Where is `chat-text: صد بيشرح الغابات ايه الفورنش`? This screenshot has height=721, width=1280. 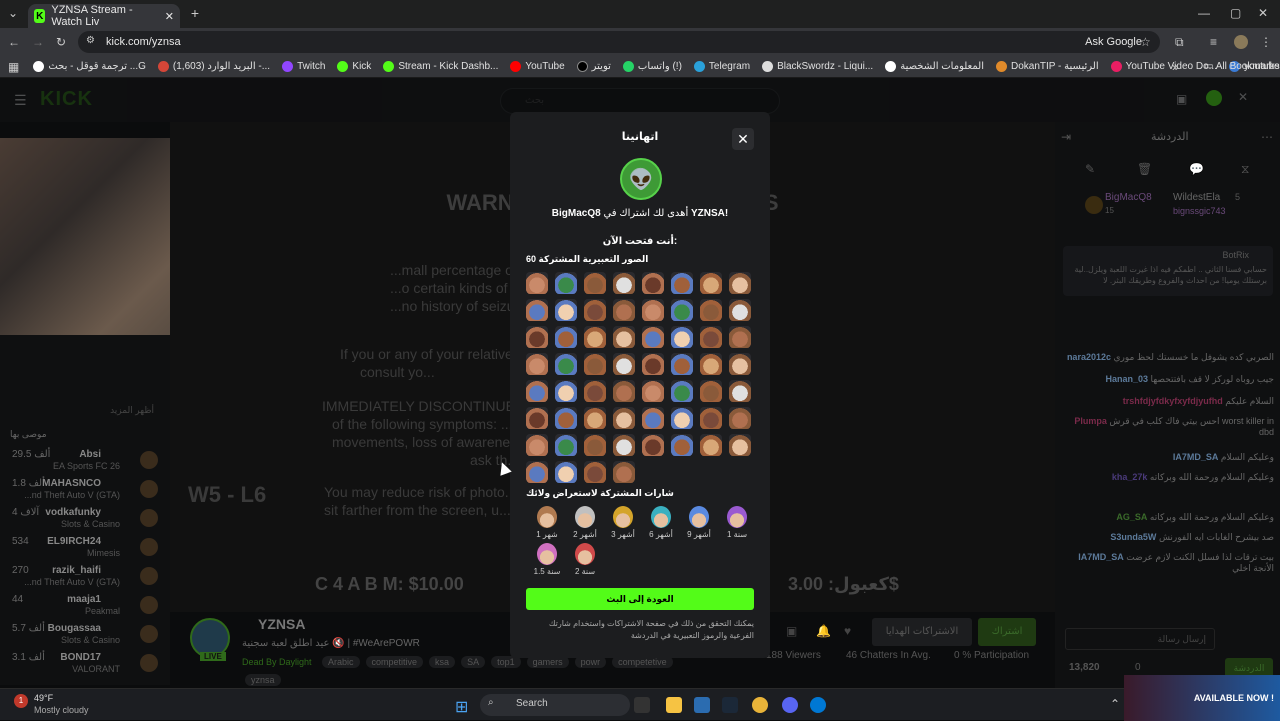 chat-text: صد بيشرح الغابات ايه الفورنش is located at coordinates (1216, 537).